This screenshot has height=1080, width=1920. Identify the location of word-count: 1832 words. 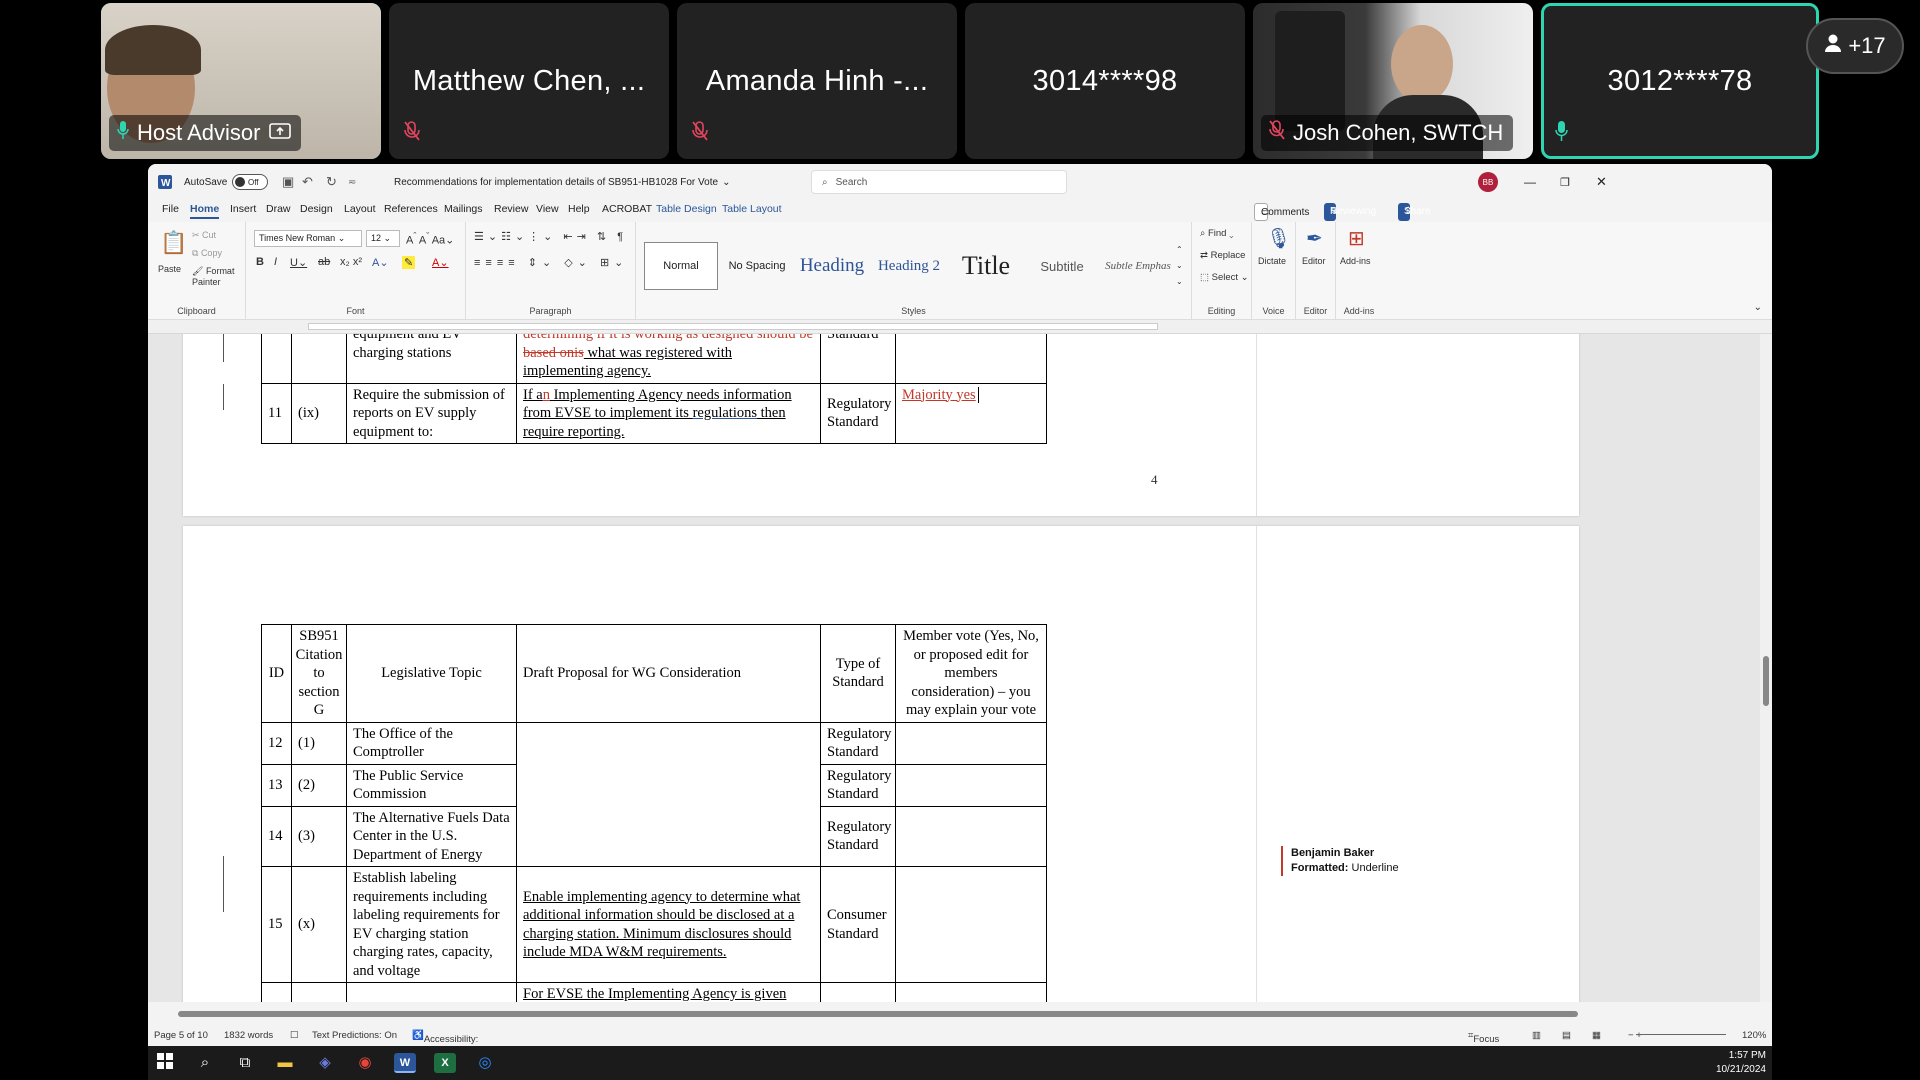
(248, 1035).